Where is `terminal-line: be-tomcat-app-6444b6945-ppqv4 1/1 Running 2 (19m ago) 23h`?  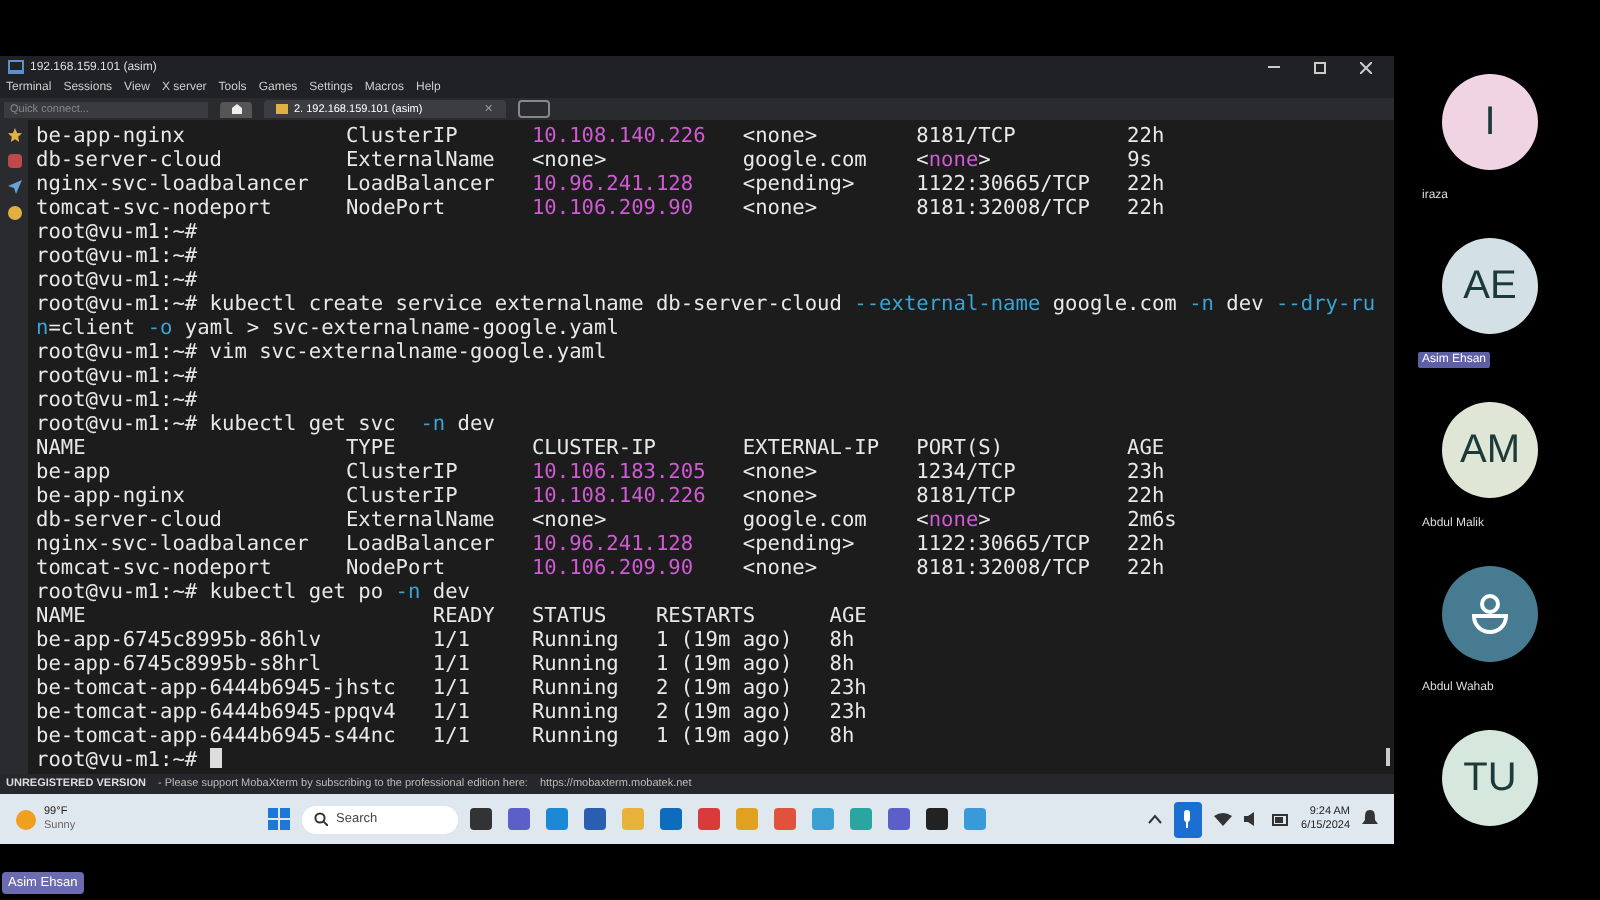
terminal-line: be-tomcat-app-6444b6945-ppqv4 1/1 Running 2 (19m ago) 23h is located at coordinates (451, 712).